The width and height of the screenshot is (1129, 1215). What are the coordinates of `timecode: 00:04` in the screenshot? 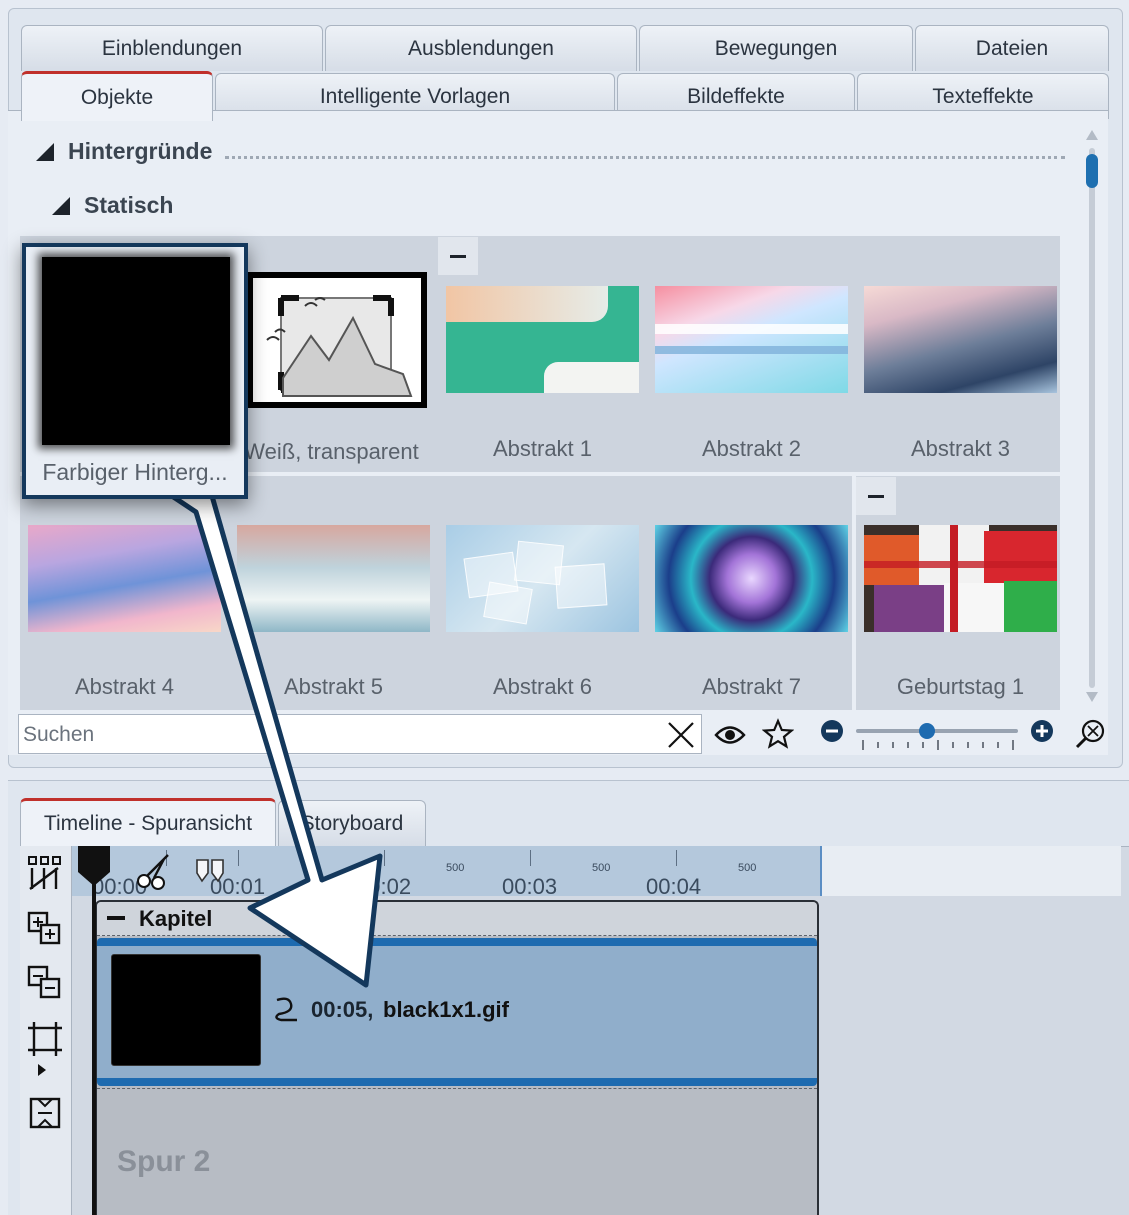 It's located at (674, 886).